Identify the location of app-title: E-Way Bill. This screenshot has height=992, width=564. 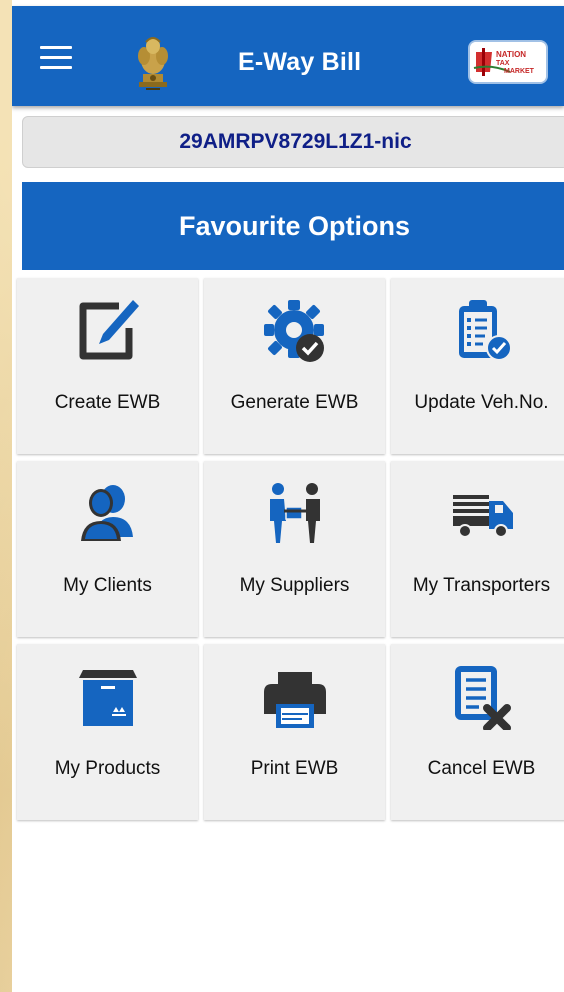
(300, 62).